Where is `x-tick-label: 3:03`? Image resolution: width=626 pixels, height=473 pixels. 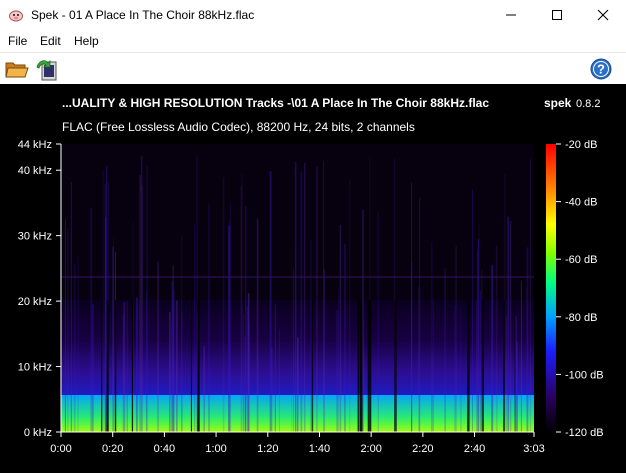
x-tick-label: 3:03 is located at coordinates (533, 449).